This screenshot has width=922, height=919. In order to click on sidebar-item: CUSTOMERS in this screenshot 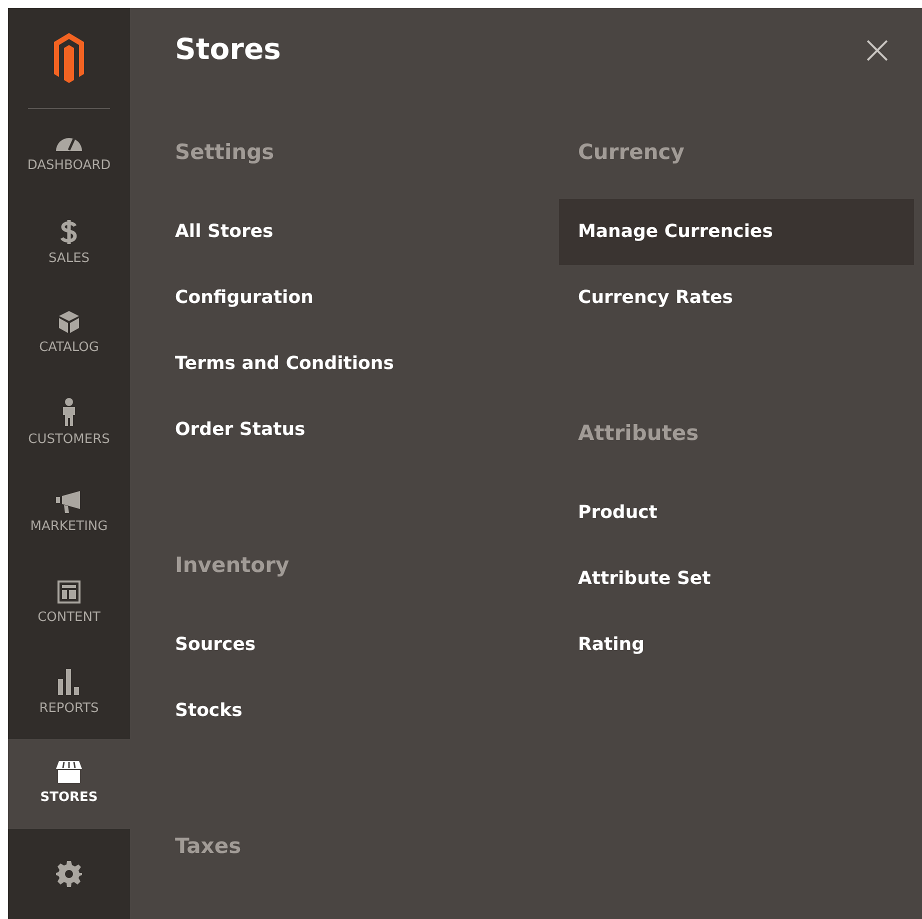, I will do `click(69, 423)`.